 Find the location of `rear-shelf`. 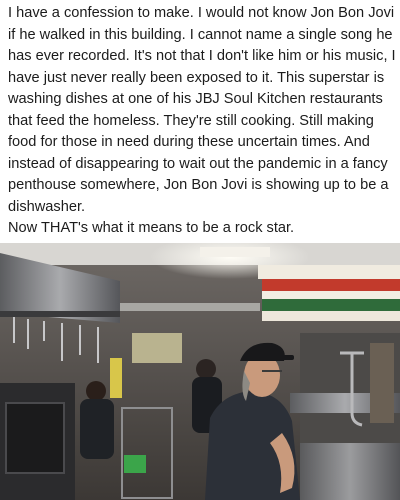

rear-shelf is located at coordinates (190, 307).